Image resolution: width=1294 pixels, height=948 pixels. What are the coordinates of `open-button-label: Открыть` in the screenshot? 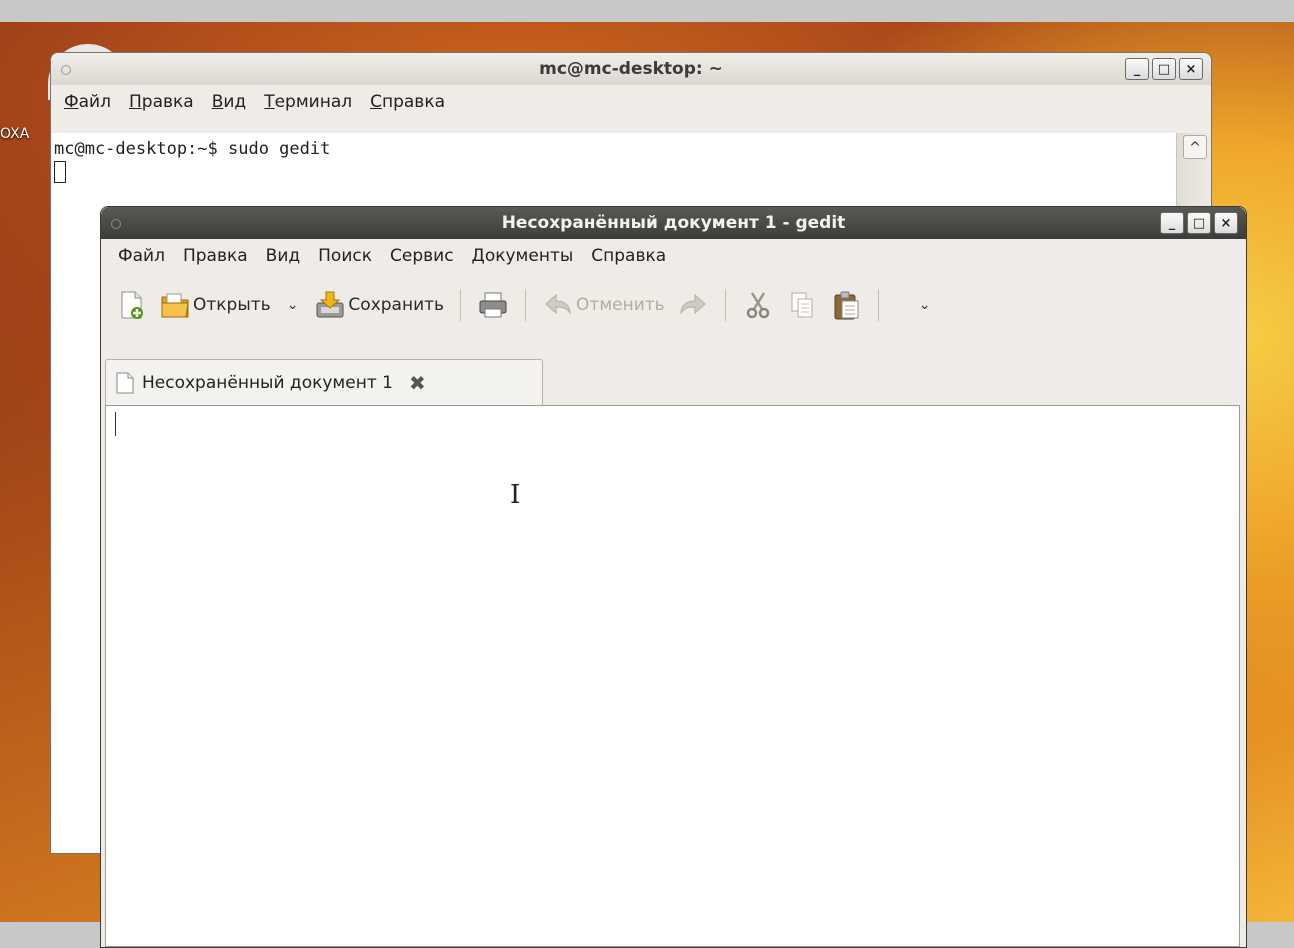 It's located at (232, 305).